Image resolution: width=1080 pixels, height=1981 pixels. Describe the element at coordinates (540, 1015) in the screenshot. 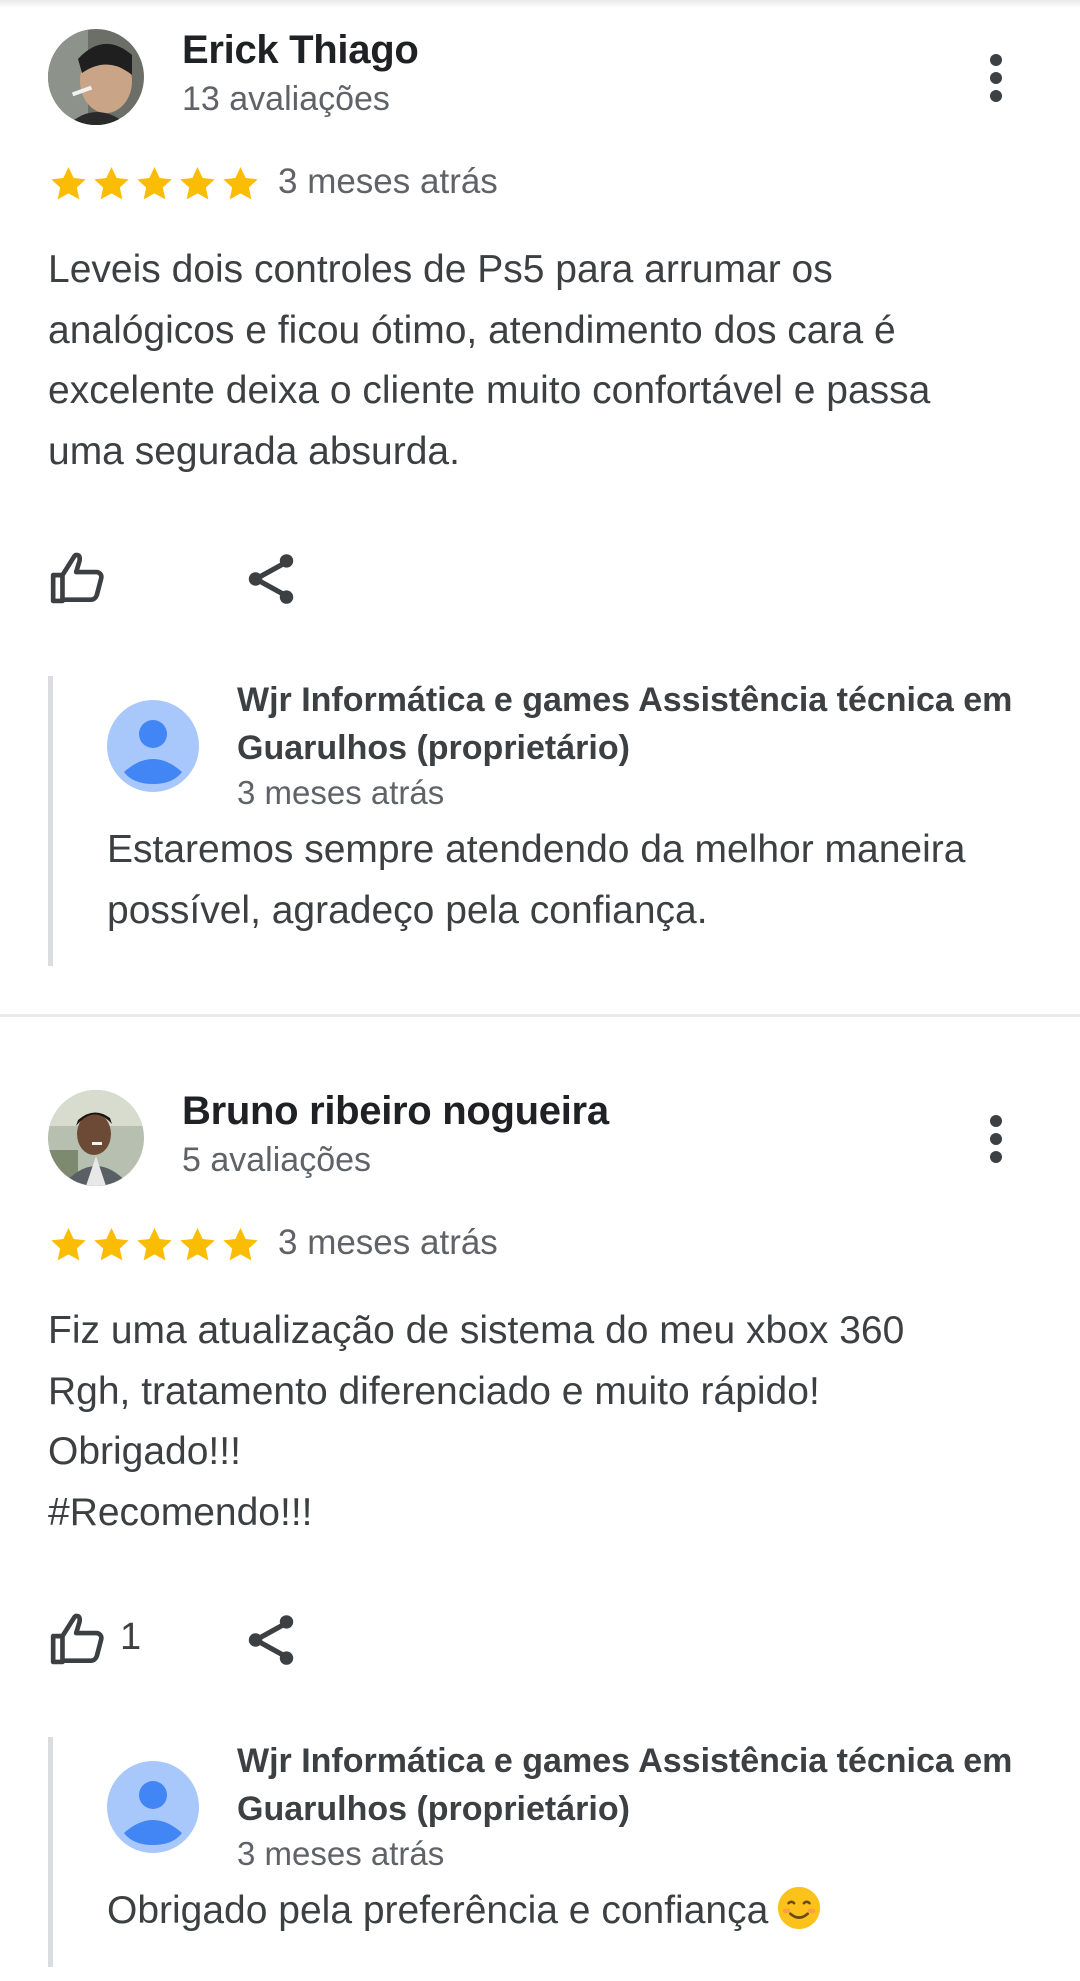

I see `review-divider` at that location.